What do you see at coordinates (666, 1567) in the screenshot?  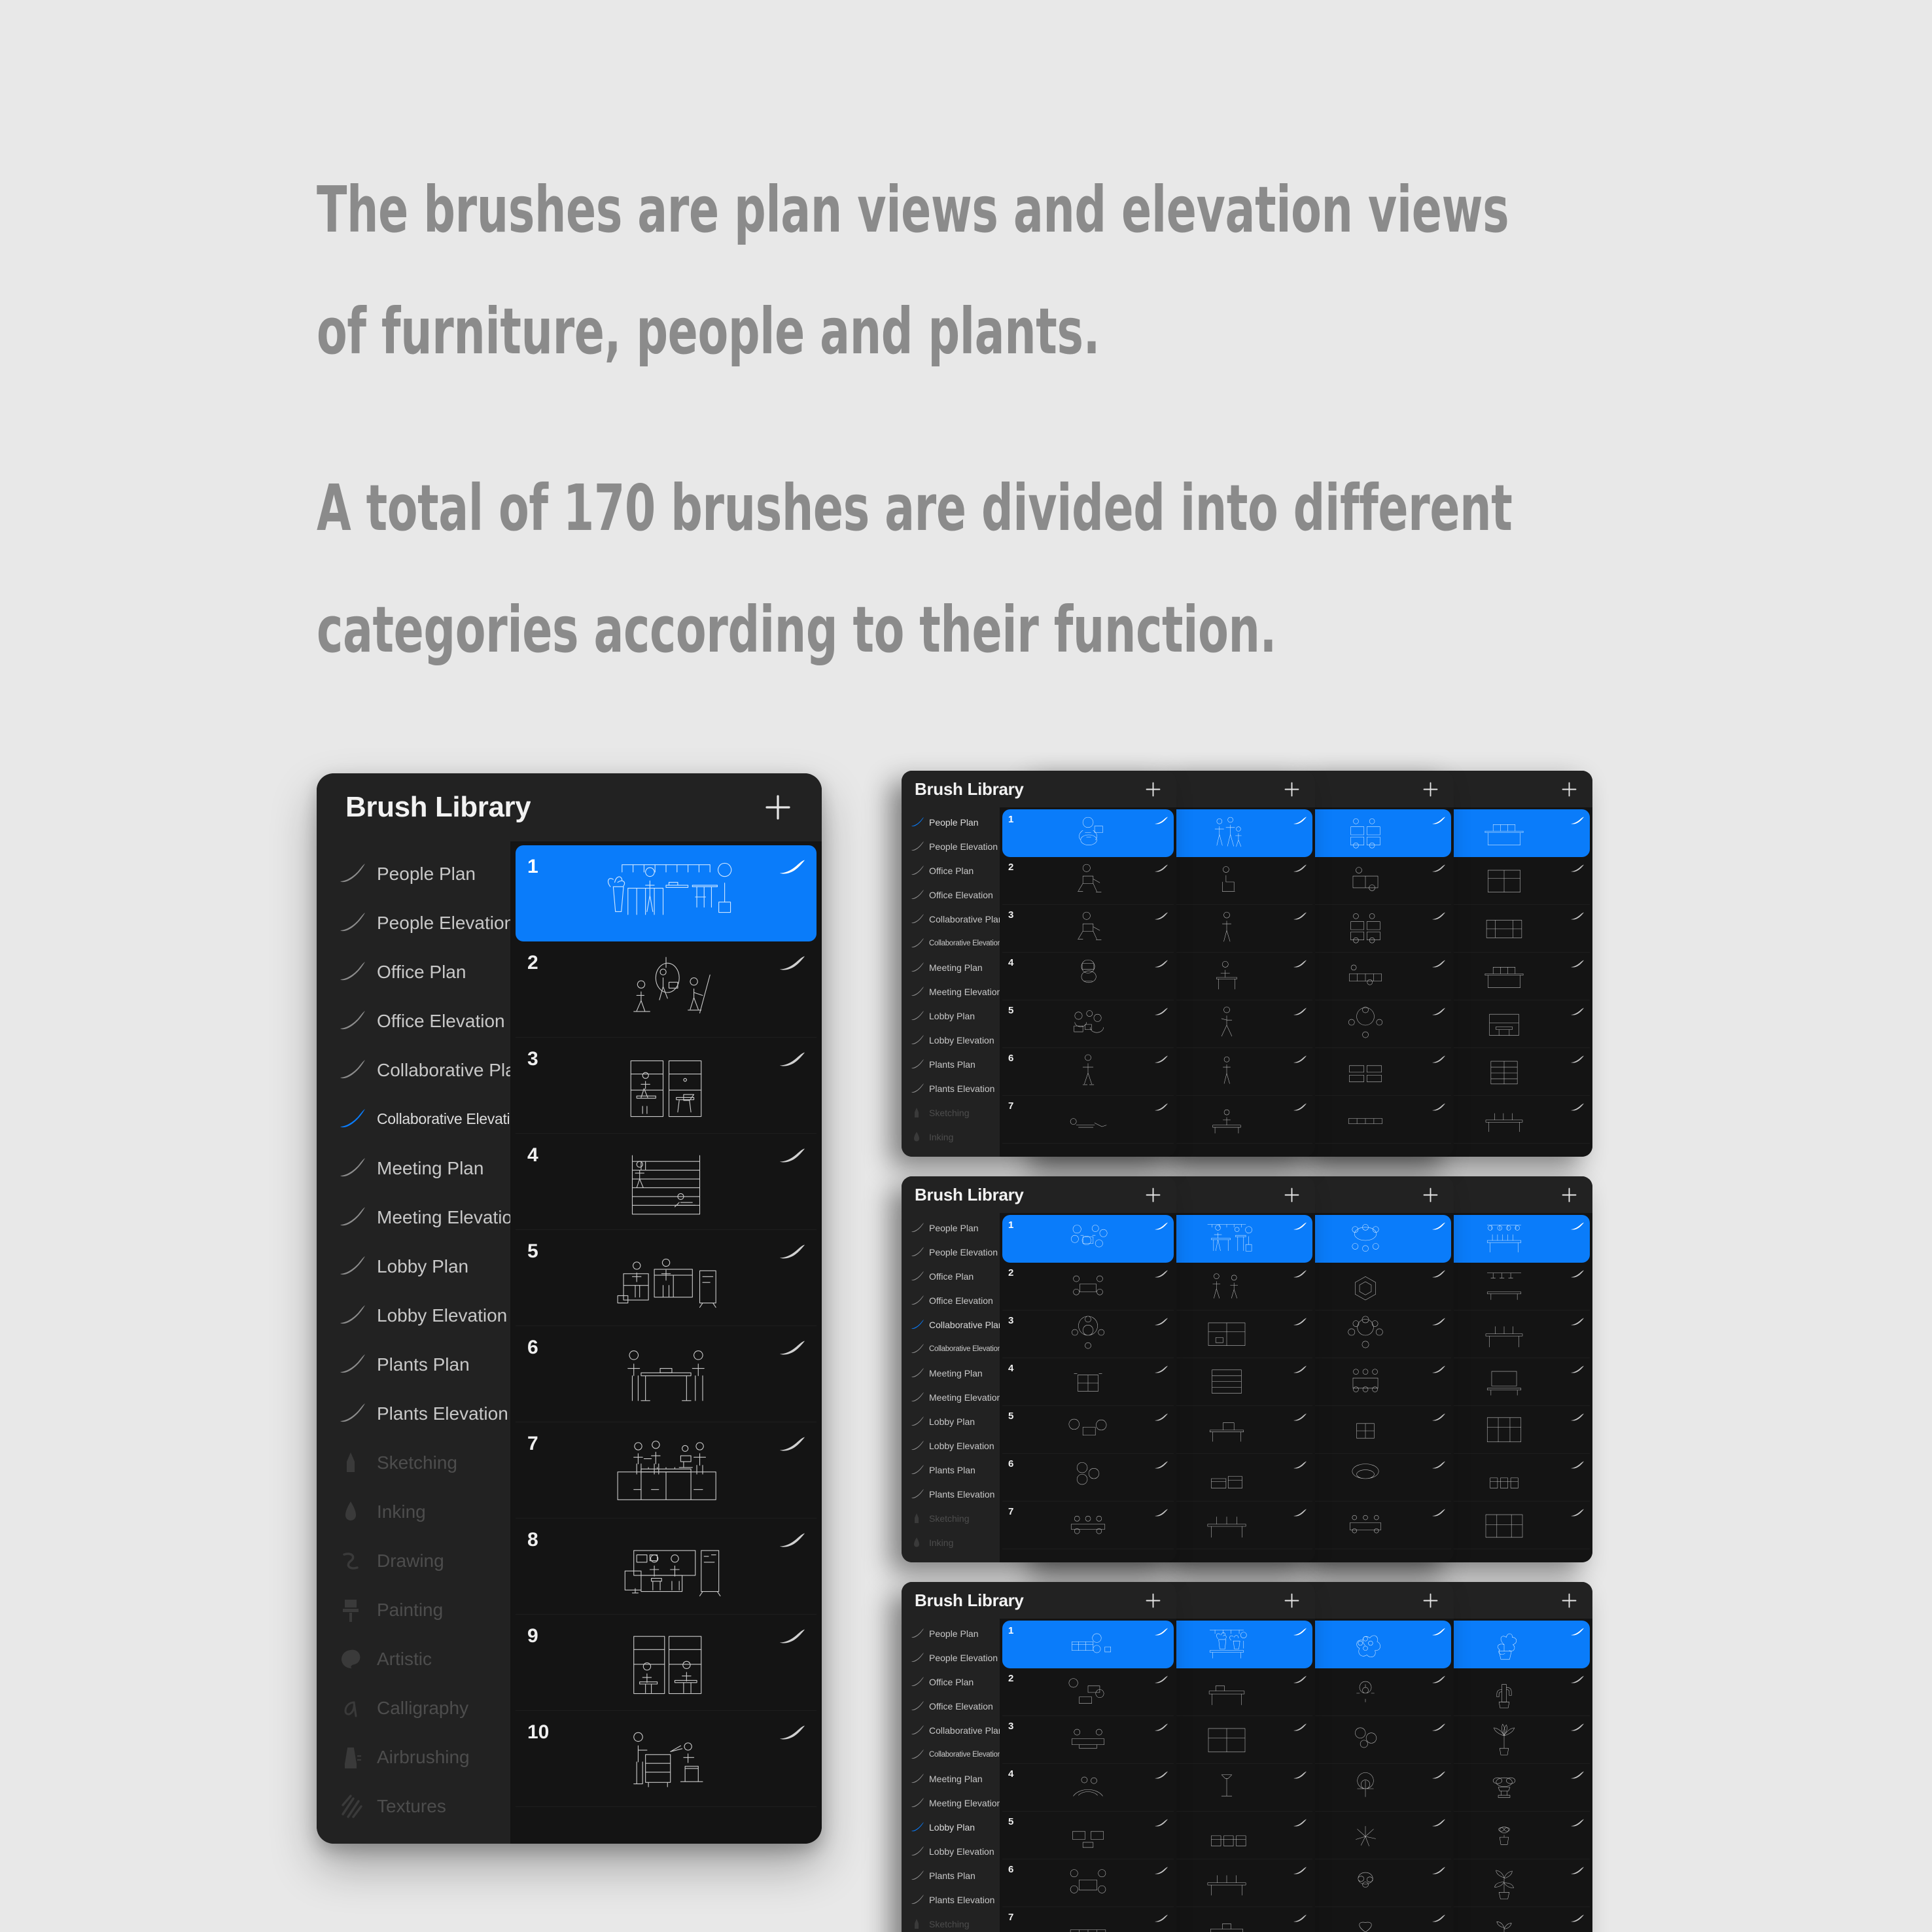 I see `brush-item: 8` at bounding box center [666, 1567].